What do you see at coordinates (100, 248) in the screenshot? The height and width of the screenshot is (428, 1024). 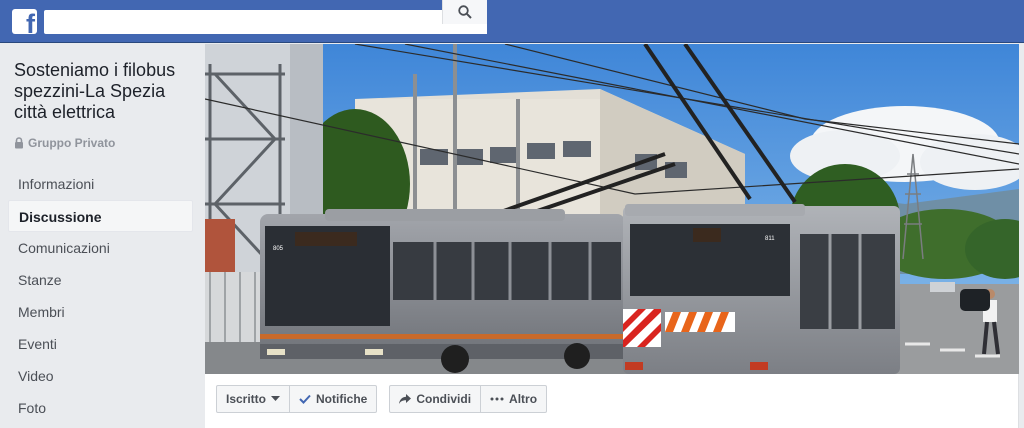 I see `sidebar-item-comunicazioni: Comunicazioni` at bounding box center [100, 248].